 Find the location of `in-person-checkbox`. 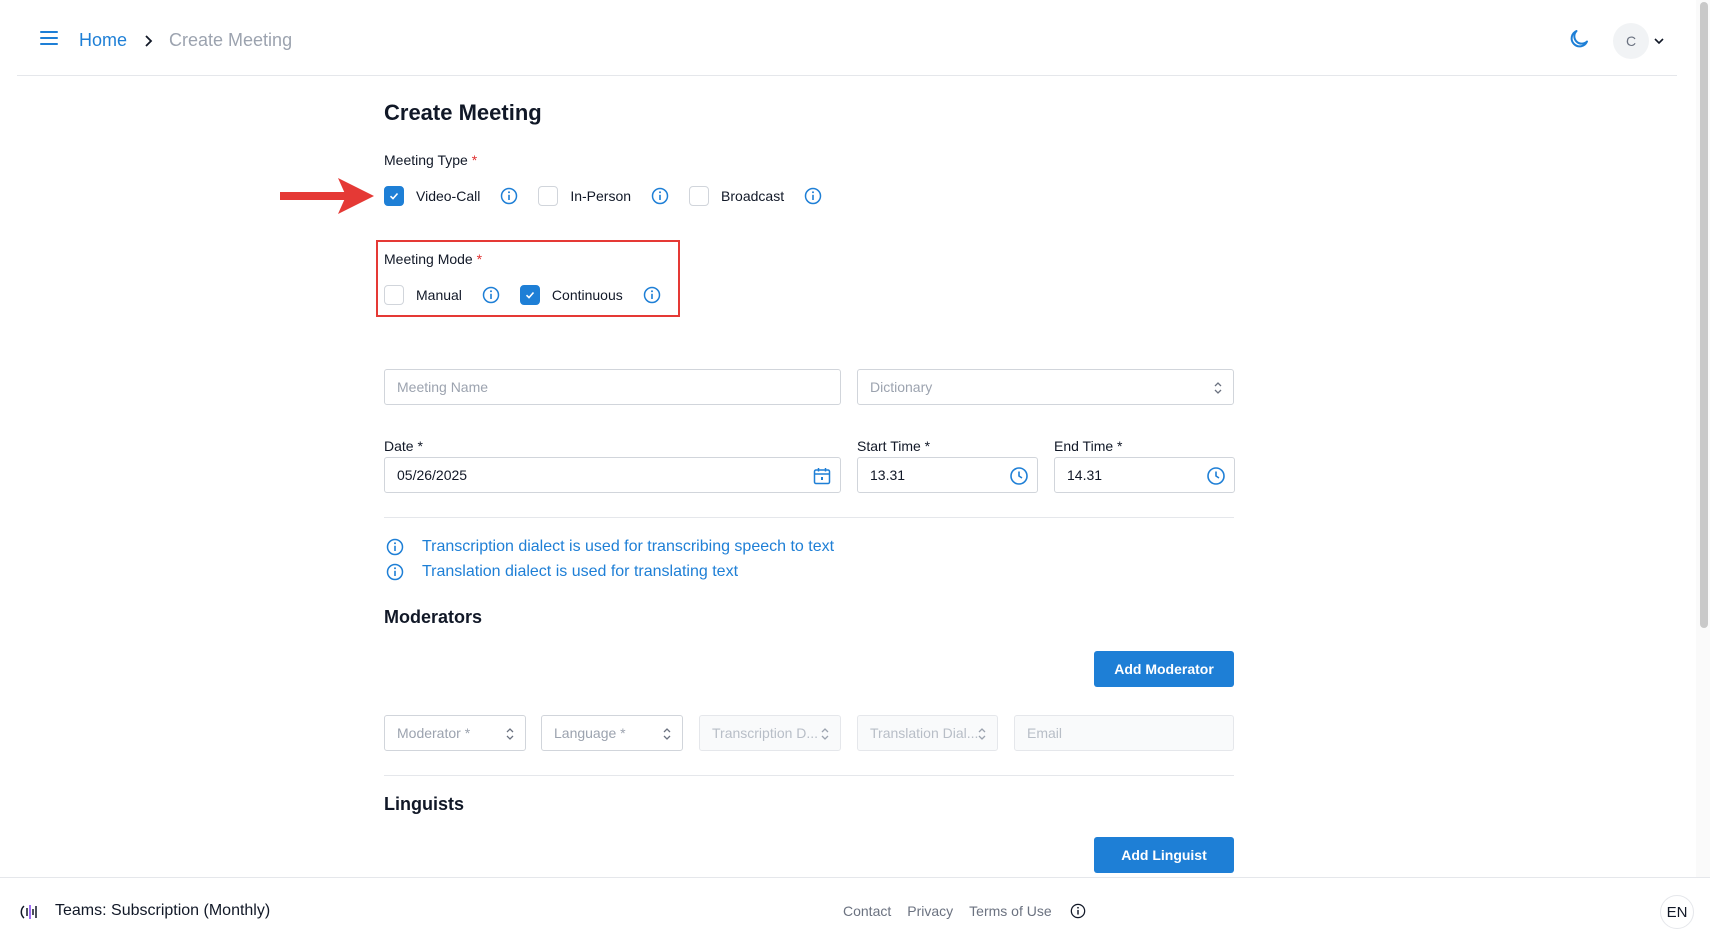

in-person-checkbox is located at coordinates (548, 196).